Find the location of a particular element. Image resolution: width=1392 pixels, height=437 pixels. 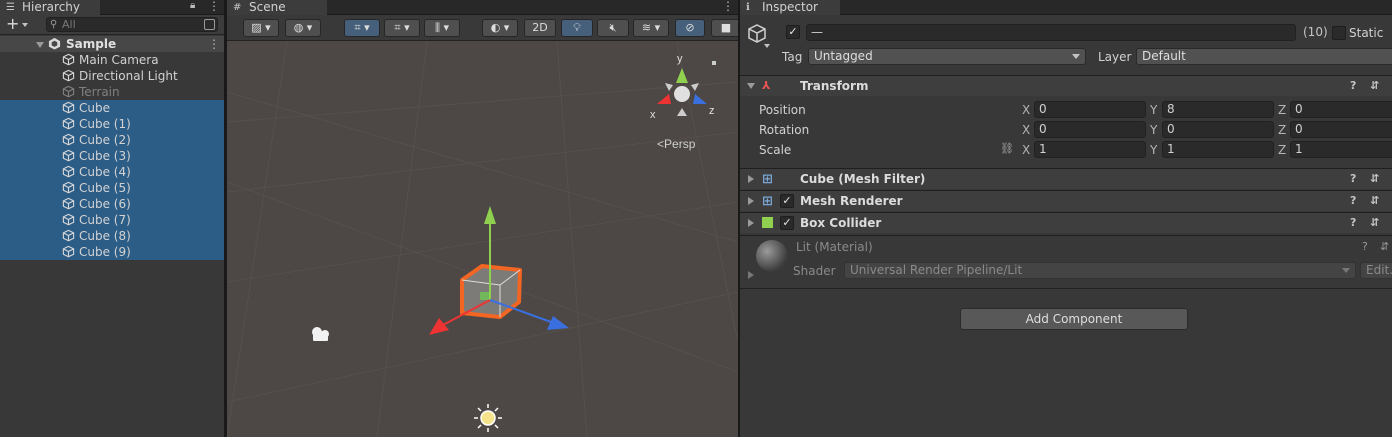

increment-snap-dropdown: ⫼ ▾ is located at coordinates (442, 28).